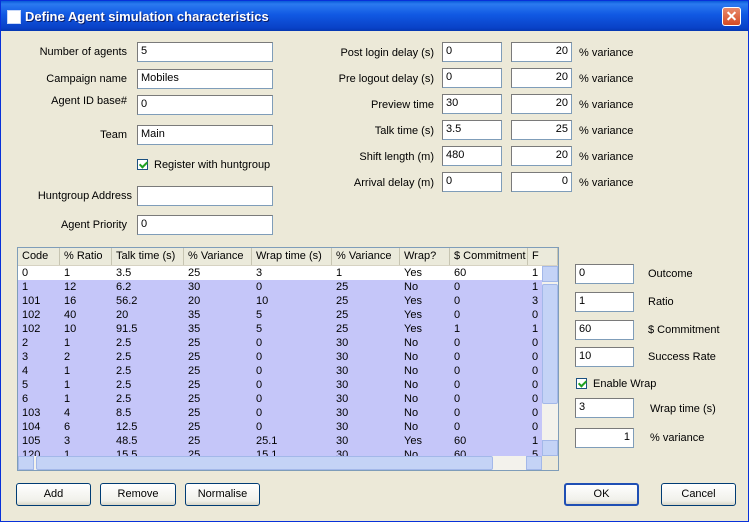  I want to click on num-agents-input: 5, so click(205, 52).